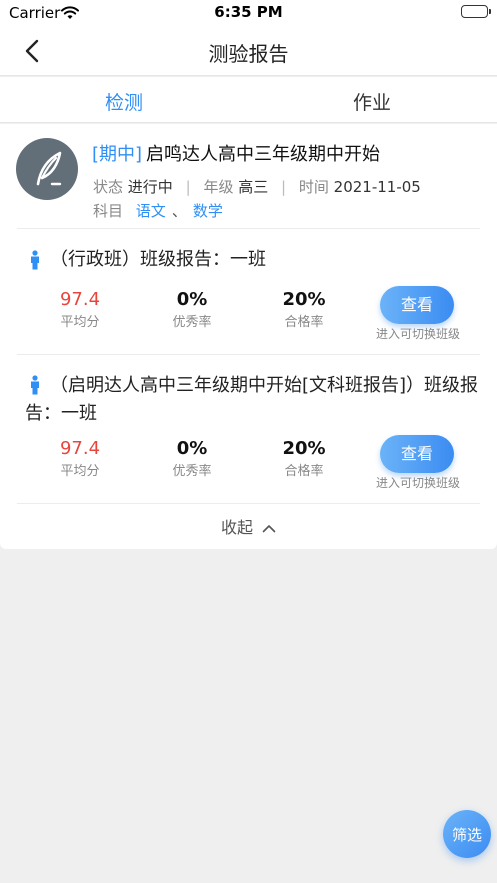 The width and height of the screenshot is (497, 883). Describe the element at coordinates (372, 101) in the screenshot. I see `tab-homework: 作业` at that location.